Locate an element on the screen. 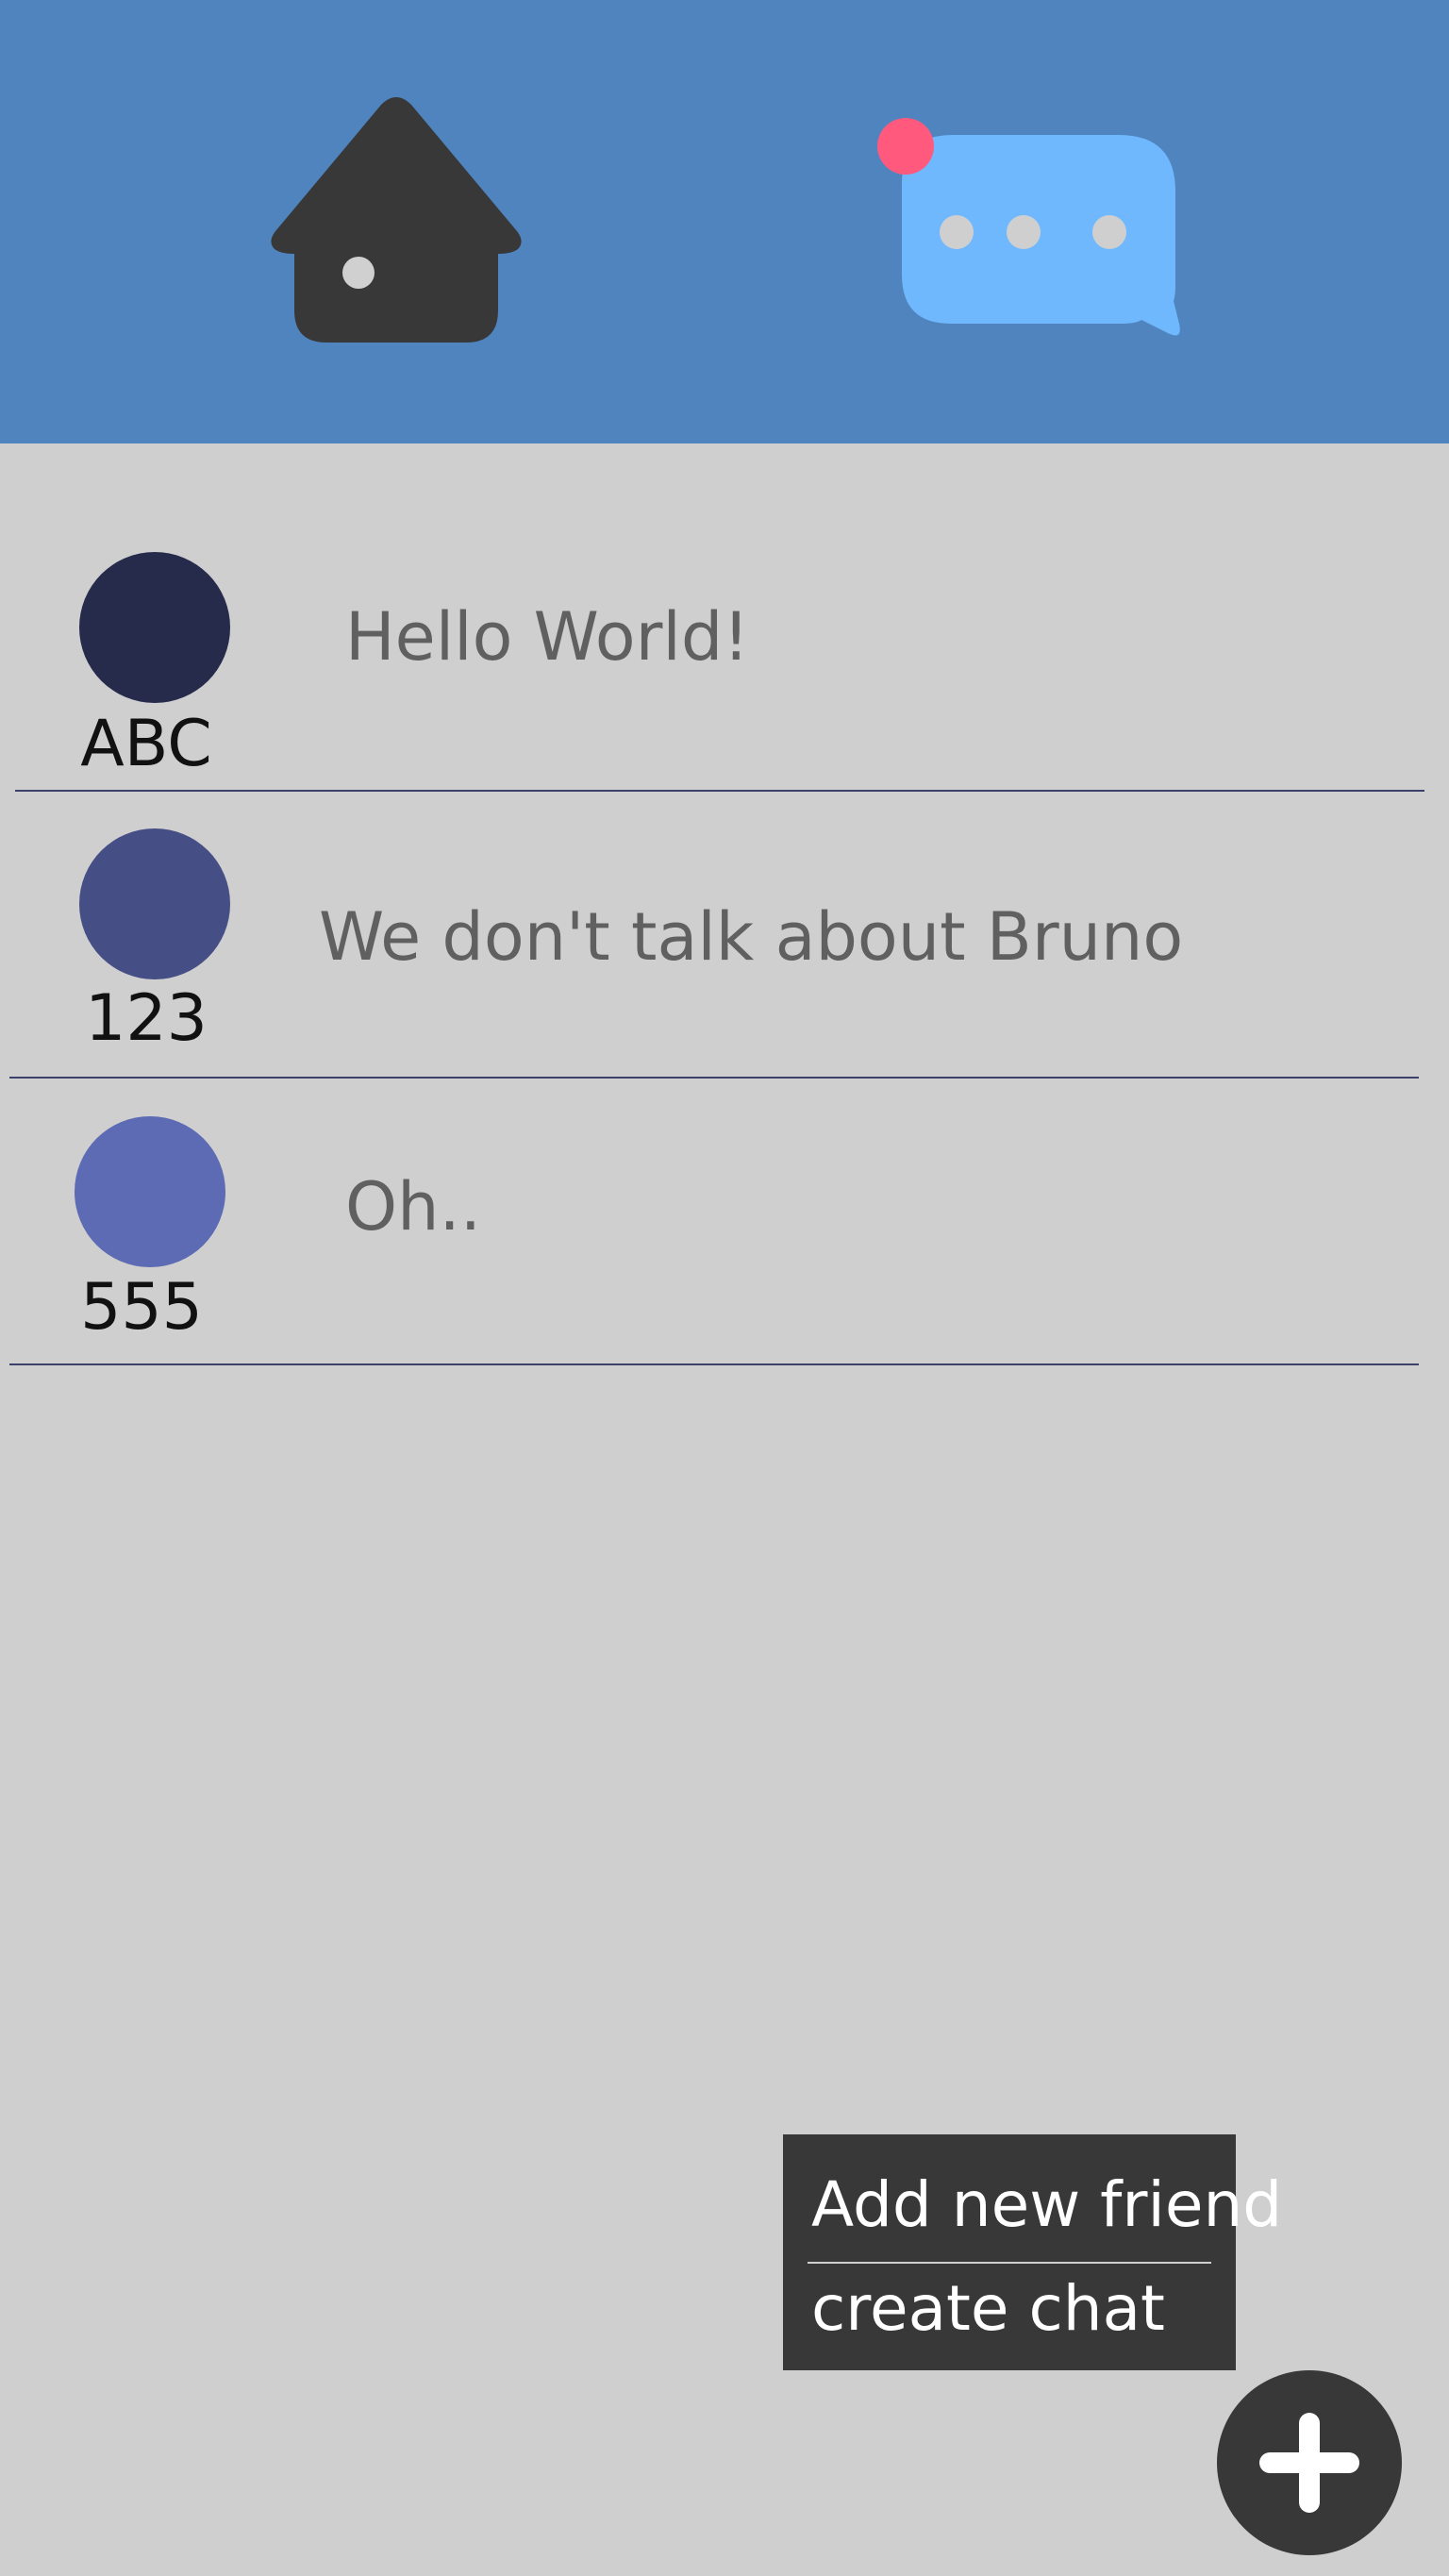 Image resolution: width=1449 pixels, height=2576 pixels. message-preview: We don't talk about Bruno is located at coordinates (752, 937).